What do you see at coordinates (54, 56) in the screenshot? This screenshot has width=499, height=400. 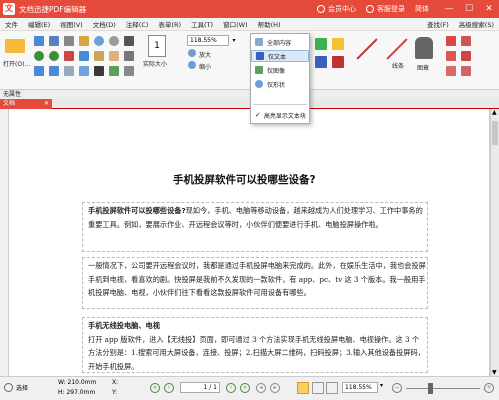 I see `redo-icon` at bounding box center [54, 56].